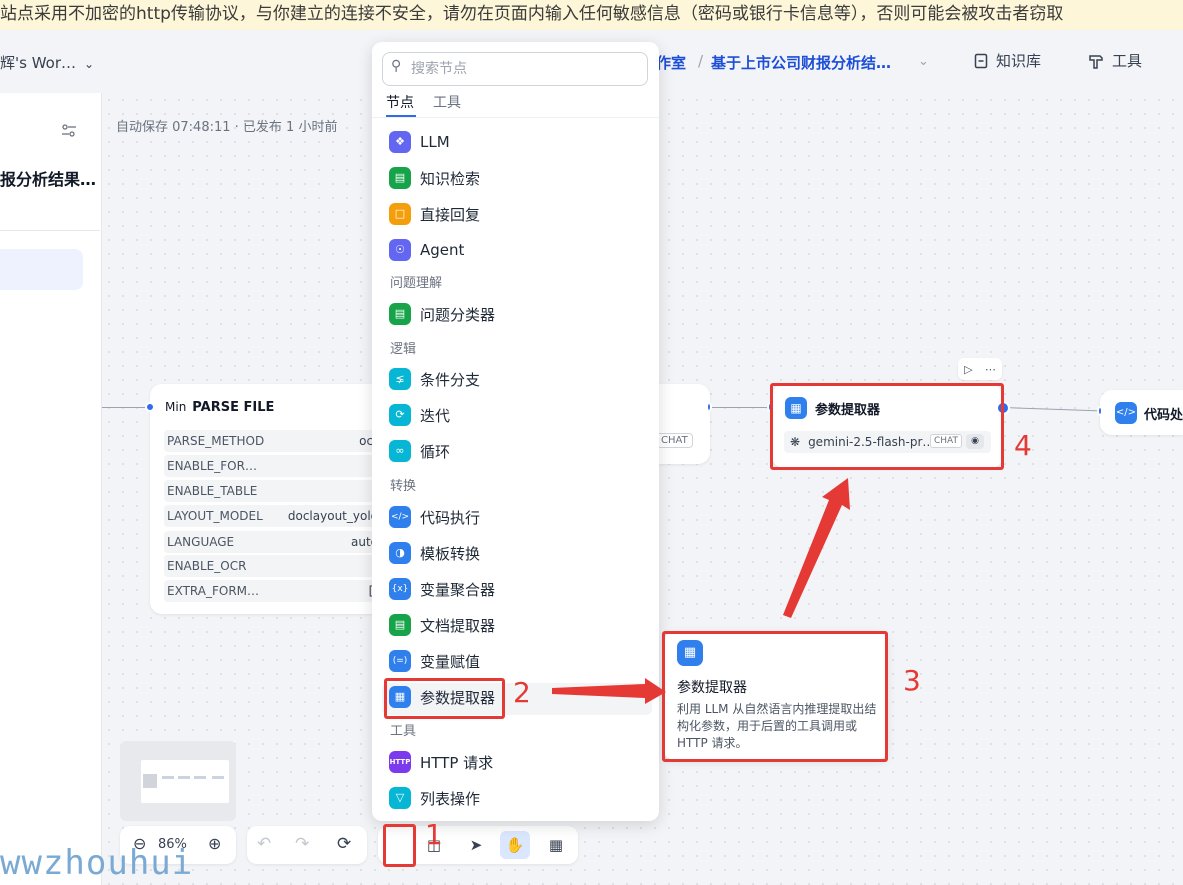 This screenshot has height=885, width=1183. Describe the element at coordinates (97, 863) in the screenshot. I see `watermark-text: wwzhouhui` at that location.